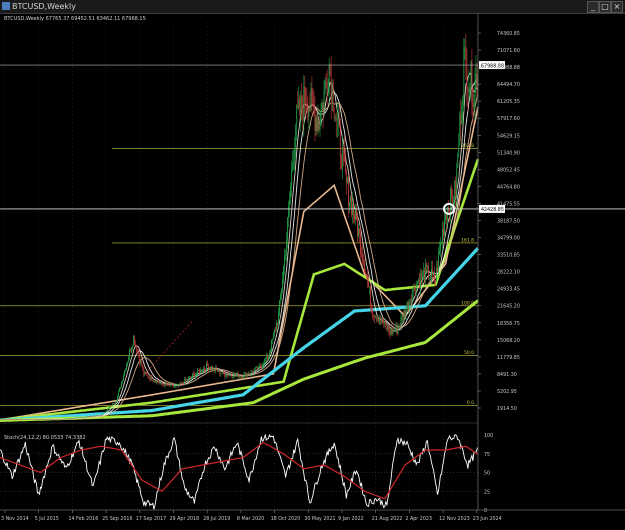 This screenshot has width=625, height=530. What do you see at coordinates (617, 7) in the screenshot?
I see `close-button: ×` at bounding box center [617, 7].